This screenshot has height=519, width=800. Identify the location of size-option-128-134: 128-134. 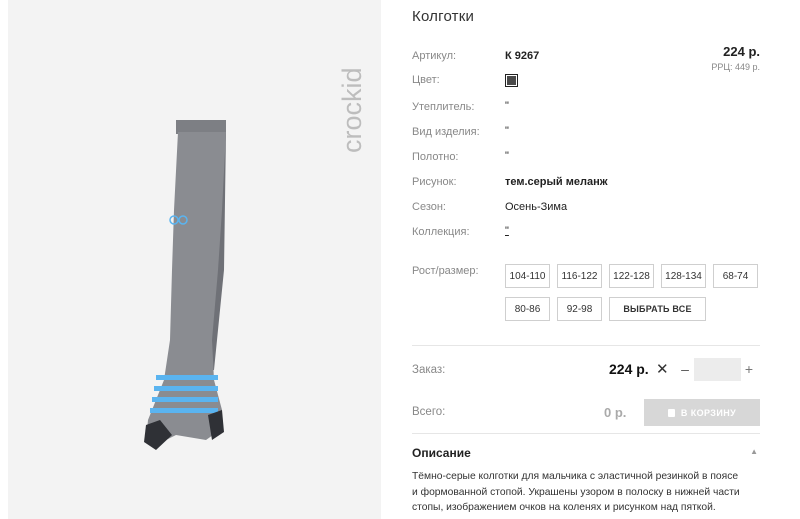
(683, 276).